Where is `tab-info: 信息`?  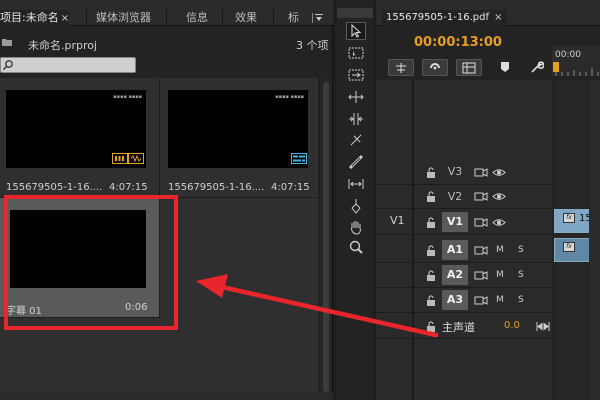
tab-info: 信息 is located at coordinates (197, 18).